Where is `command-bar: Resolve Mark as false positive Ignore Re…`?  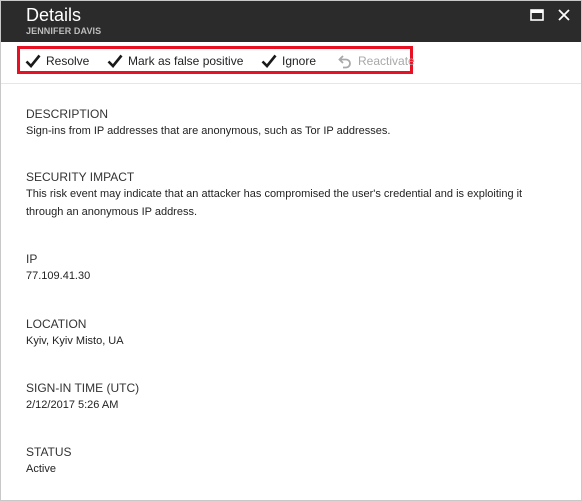
command-bar: Resolve Mark as false positive Ignore Re… is located at coordinates (291, 63).